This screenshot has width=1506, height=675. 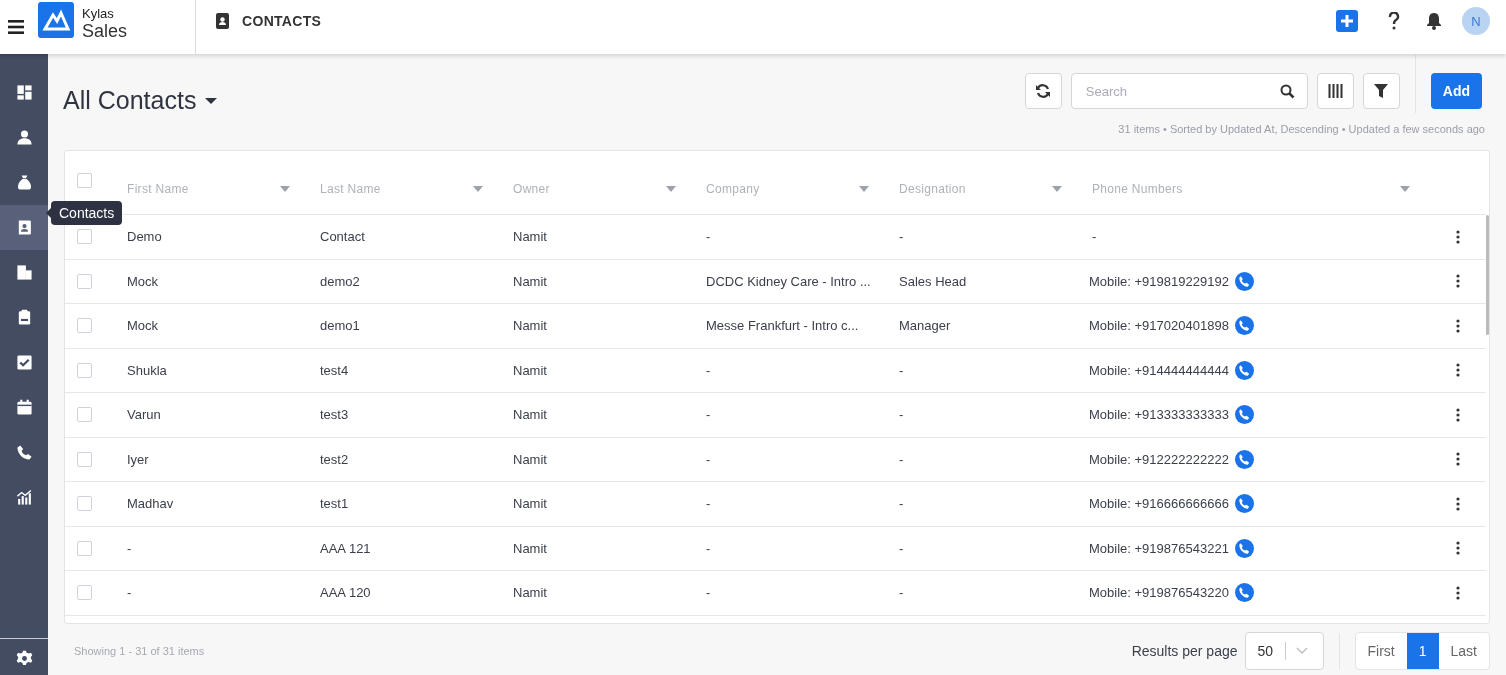 What do you see at coordinates (1284, 650) in the screenshot?
I see `per-page-dropdown: 50` at bounding box center [1284, 650].